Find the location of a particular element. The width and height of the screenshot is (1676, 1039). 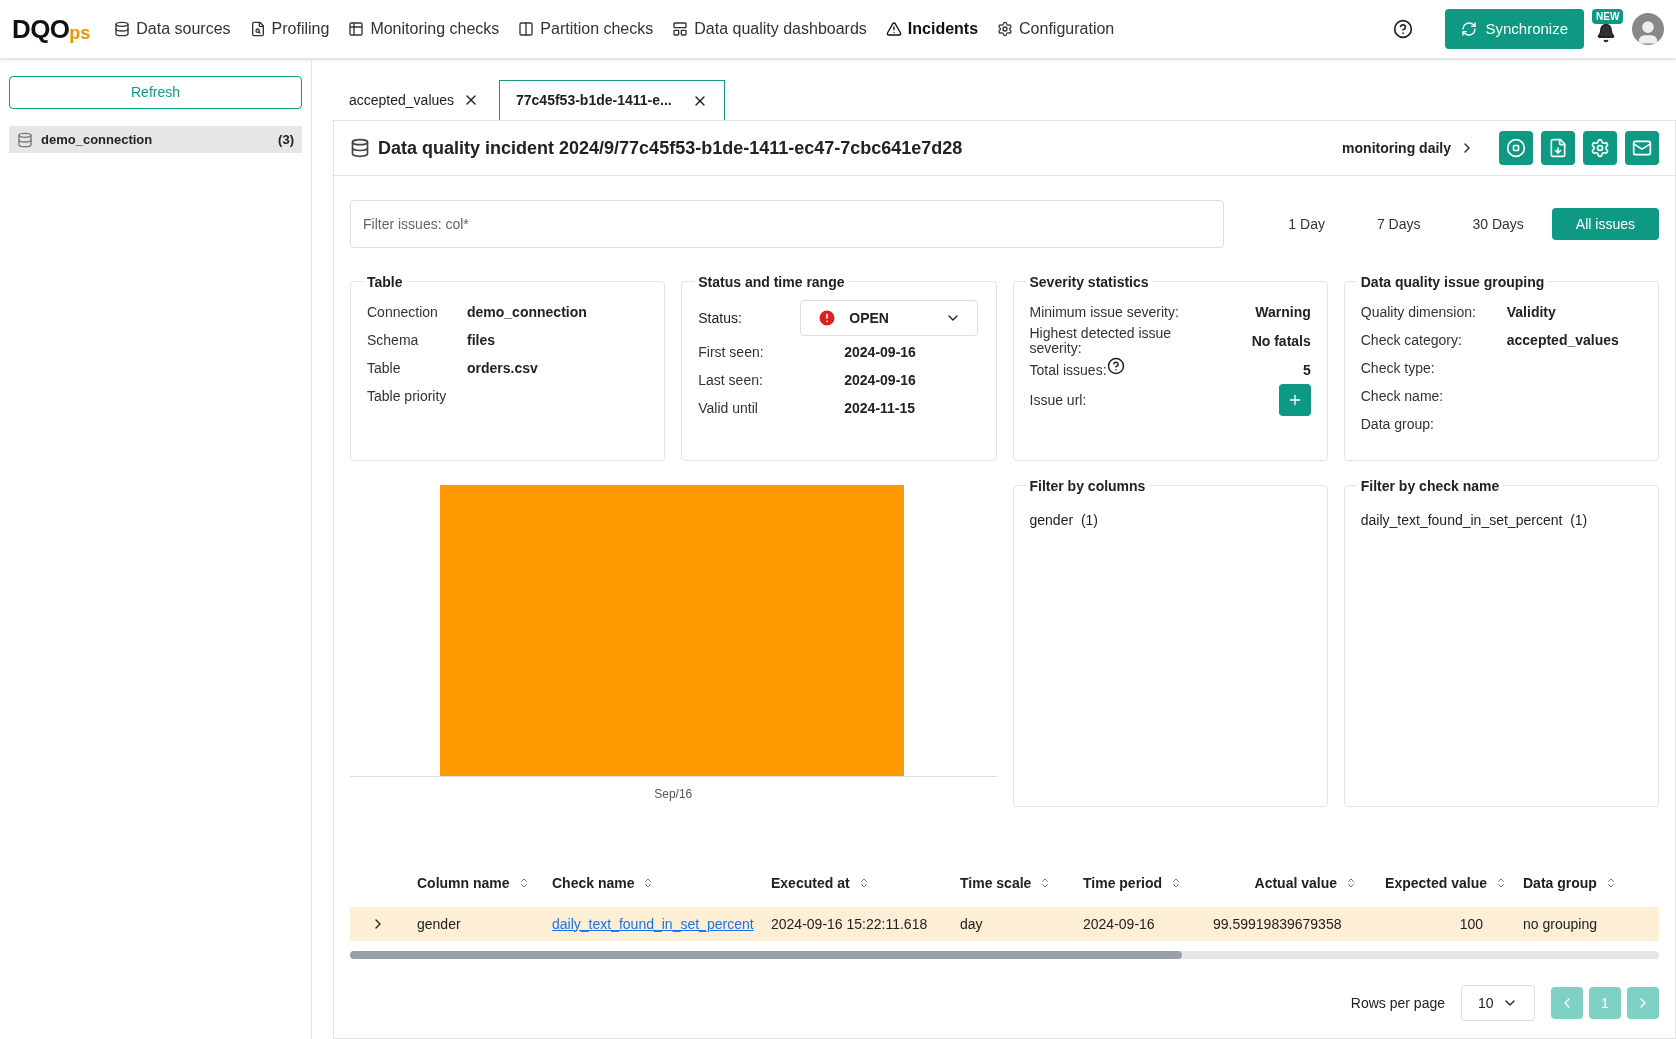

column-header: Actual value is located at coordinates (1293, 883).